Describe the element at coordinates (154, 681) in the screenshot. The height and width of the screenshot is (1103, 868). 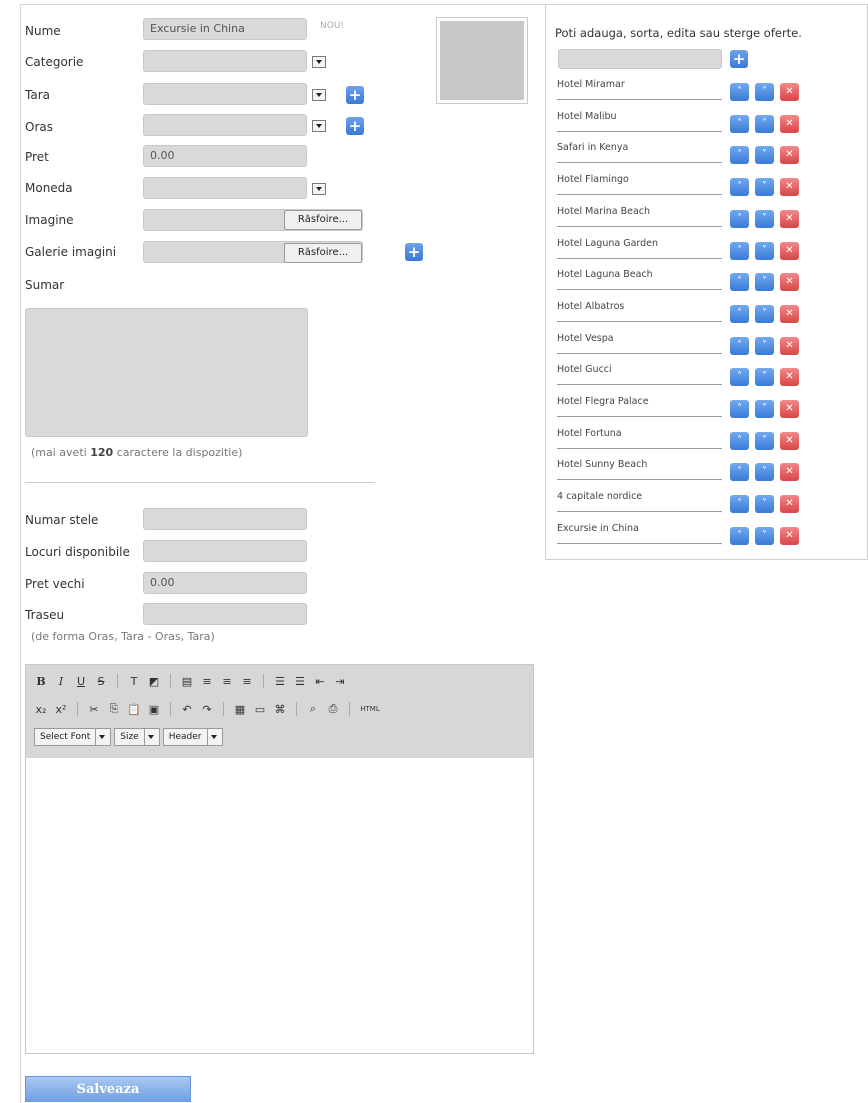
I see `background-color-icon: ◩` at that location.